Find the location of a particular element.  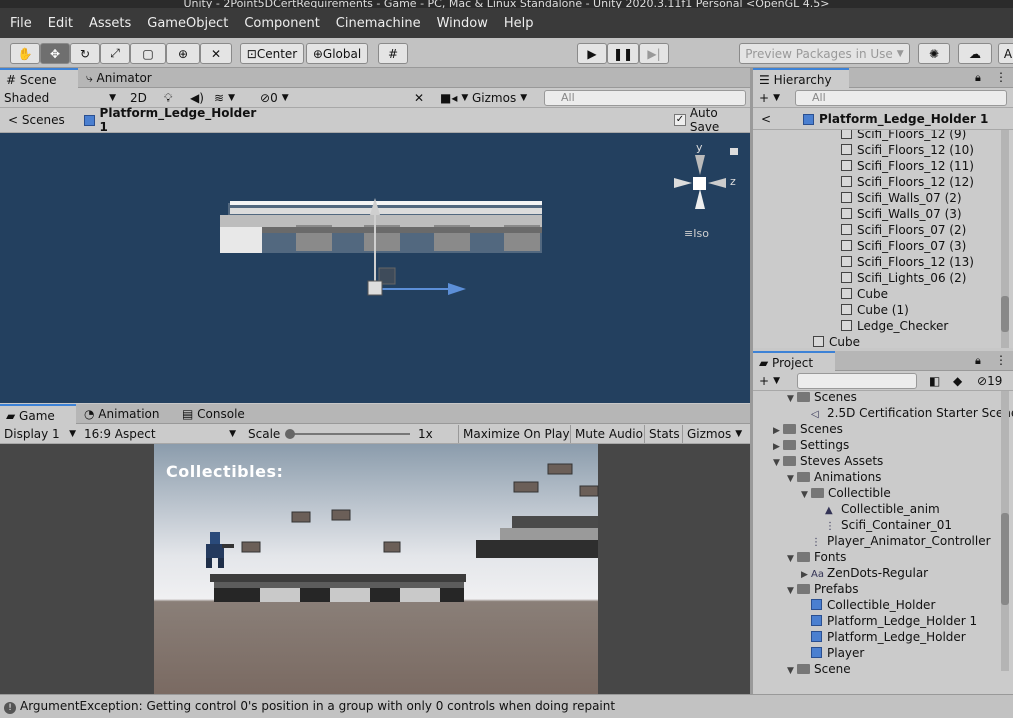

breadcrumb-scenes: < Scenes is located at coordinates (39, 120).